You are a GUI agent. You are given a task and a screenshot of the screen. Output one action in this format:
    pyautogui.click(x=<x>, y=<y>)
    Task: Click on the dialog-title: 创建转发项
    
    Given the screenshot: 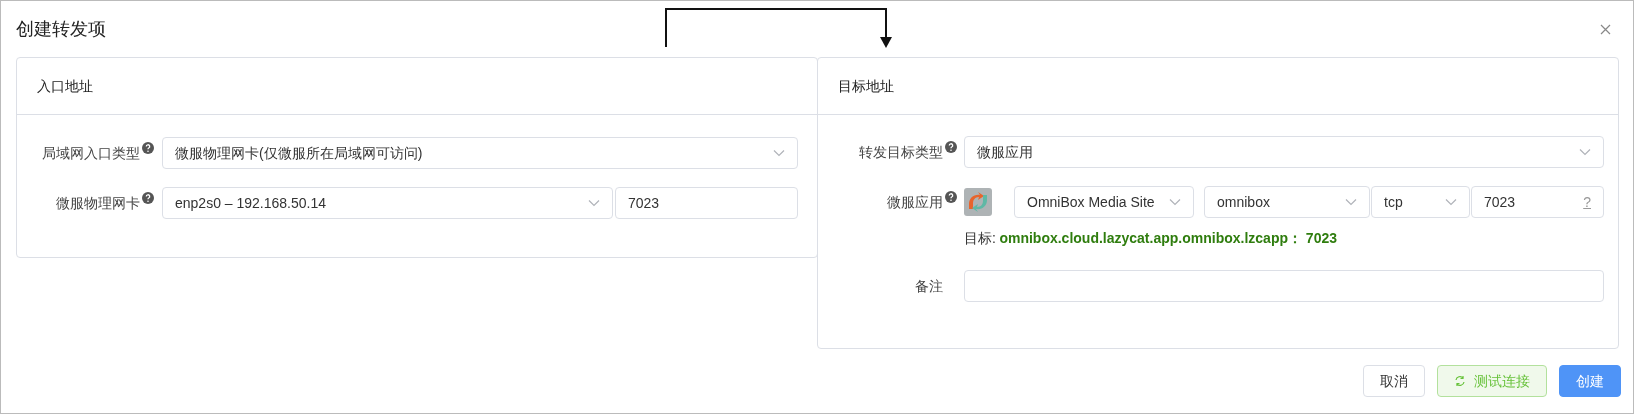 What is the action you would take?
    pyautogui.click(x=61, y=29)
    